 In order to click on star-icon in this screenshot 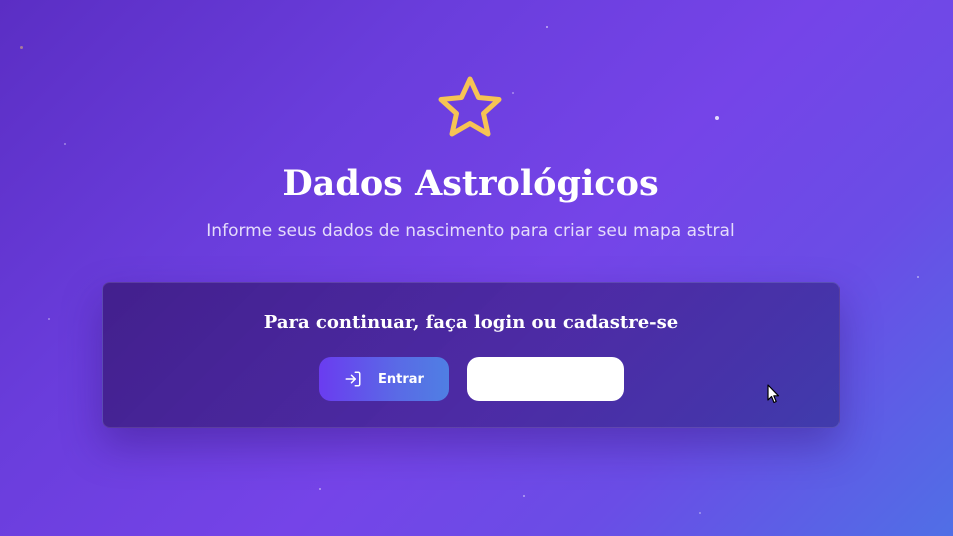, I will do `click(470, 106)`.